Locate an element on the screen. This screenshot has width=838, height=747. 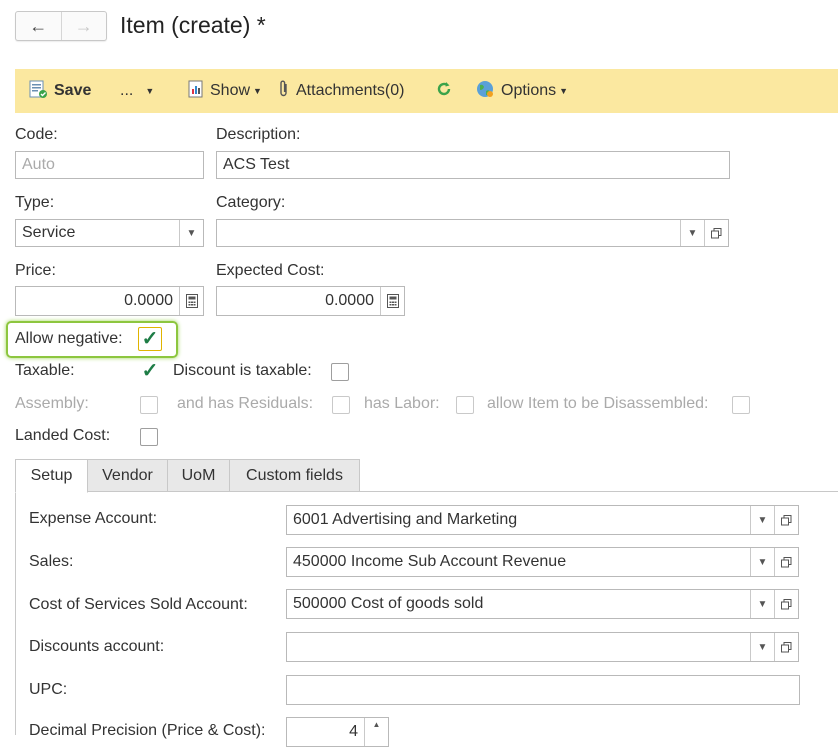
show-menu-button: Show ▼ is located at coordinates (225, 91).